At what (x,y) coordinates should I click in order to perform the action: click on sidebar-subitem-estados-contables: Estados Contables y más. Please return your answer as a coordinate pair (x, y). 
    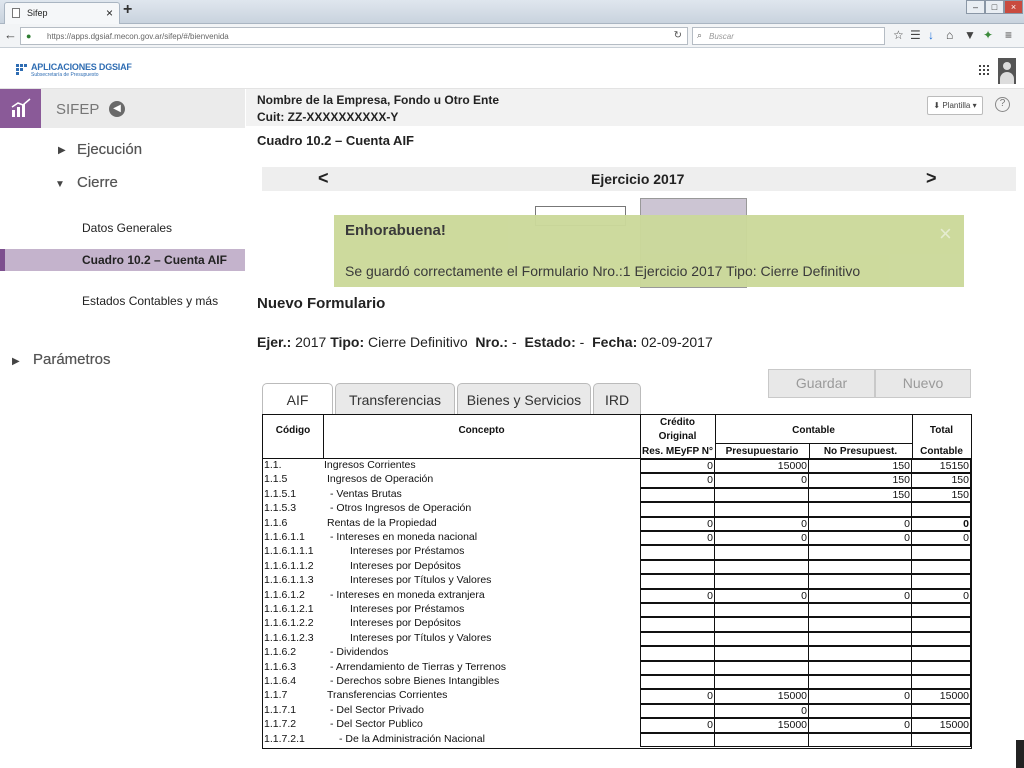
    Looking at the image, I should click on (150, 301).